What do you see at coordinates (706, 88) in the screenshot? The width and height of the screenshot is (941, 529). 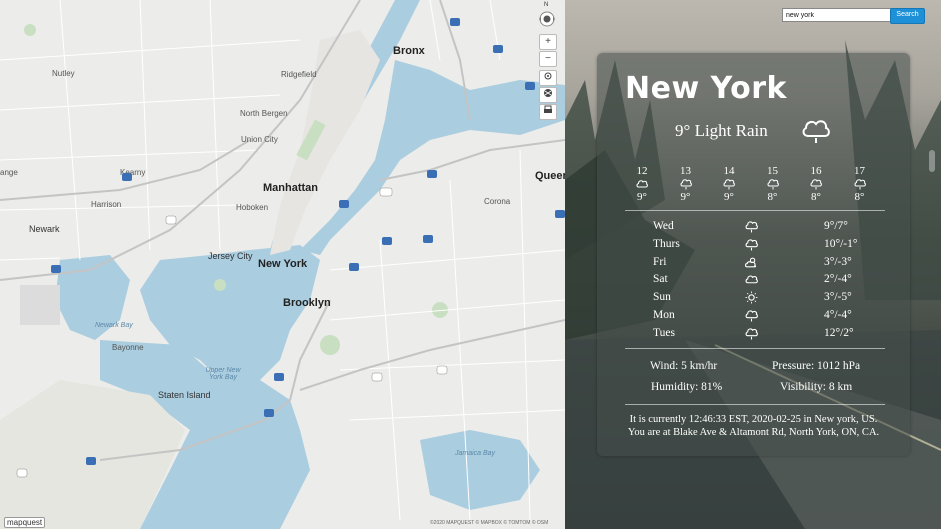 I see `city-name: New York` at bounding box center [706, 88].